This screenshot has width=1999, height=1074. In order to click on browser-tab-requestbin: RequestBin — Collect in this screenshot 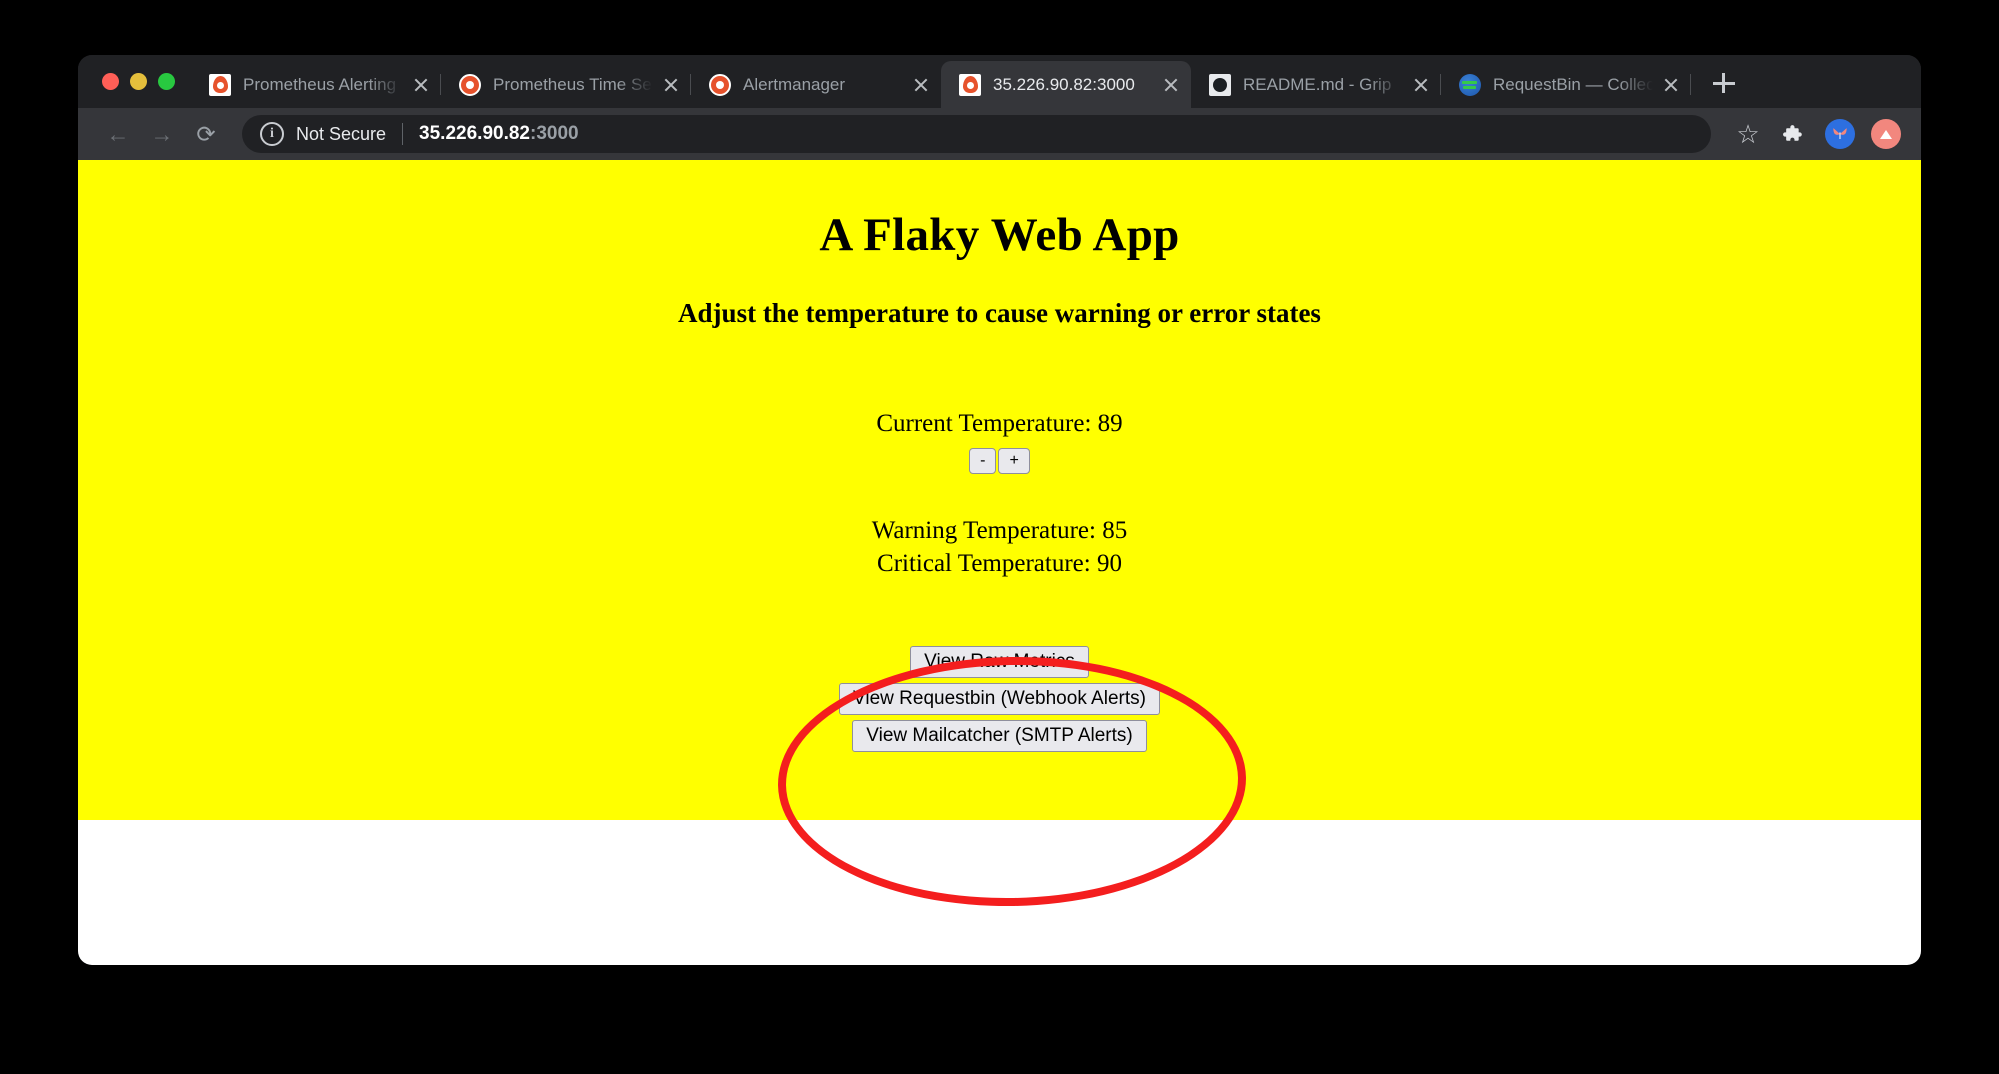, I will do `click(1566, 84)`.